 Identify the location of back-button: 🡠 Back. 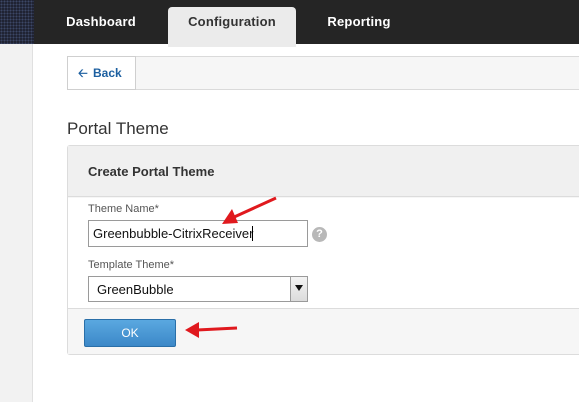
(101, 73).